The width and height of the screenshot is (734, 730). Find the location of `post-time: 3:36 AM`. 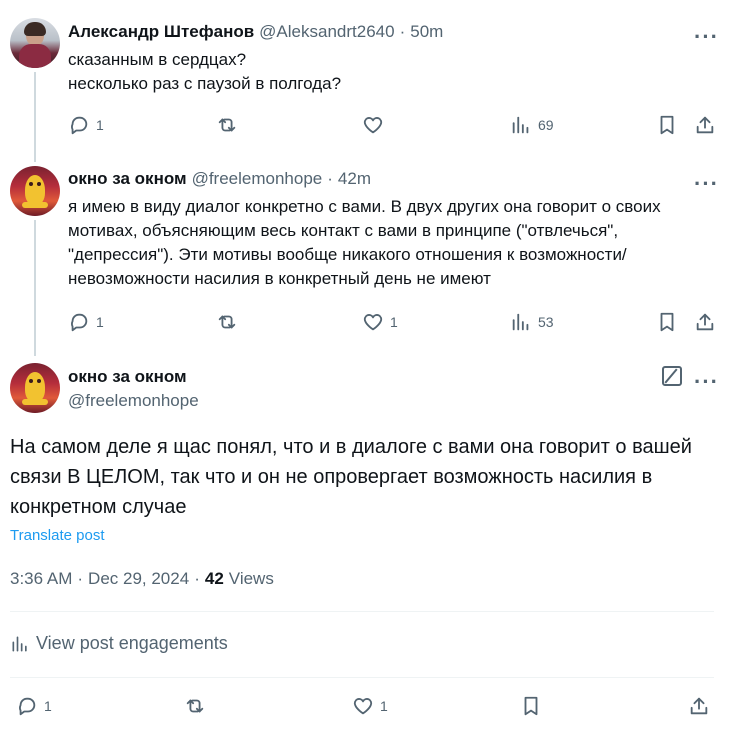

post-time: 3:36 AM is located at coordinates (41, 579).